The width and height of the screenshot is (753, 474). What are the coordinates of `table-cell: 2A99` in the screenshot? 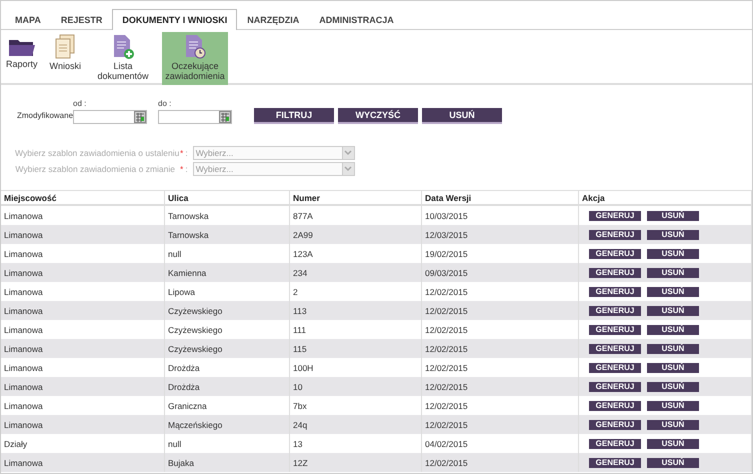 It's located at (356, 234).